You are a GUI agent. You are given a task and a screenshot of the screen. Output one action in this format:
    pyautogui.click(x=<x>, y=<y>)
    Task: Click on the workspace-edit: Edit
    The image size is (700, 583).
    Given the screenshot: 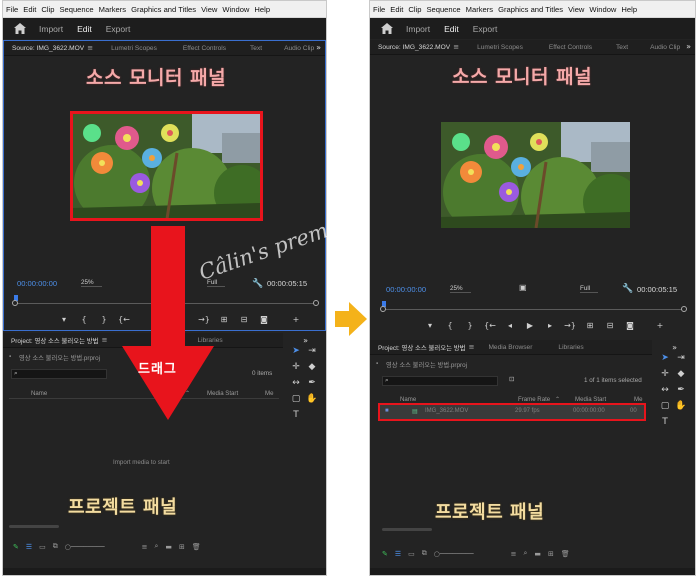 What is the action you would take?
    pyautogui.click(x=84, y=29)
    